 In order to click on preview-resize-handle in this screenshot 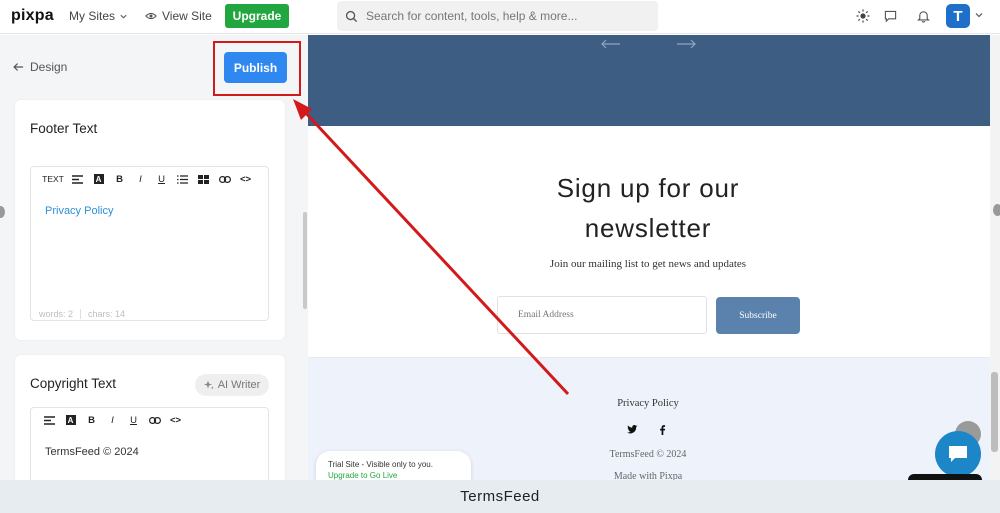, I will do `click(996, 210)`.